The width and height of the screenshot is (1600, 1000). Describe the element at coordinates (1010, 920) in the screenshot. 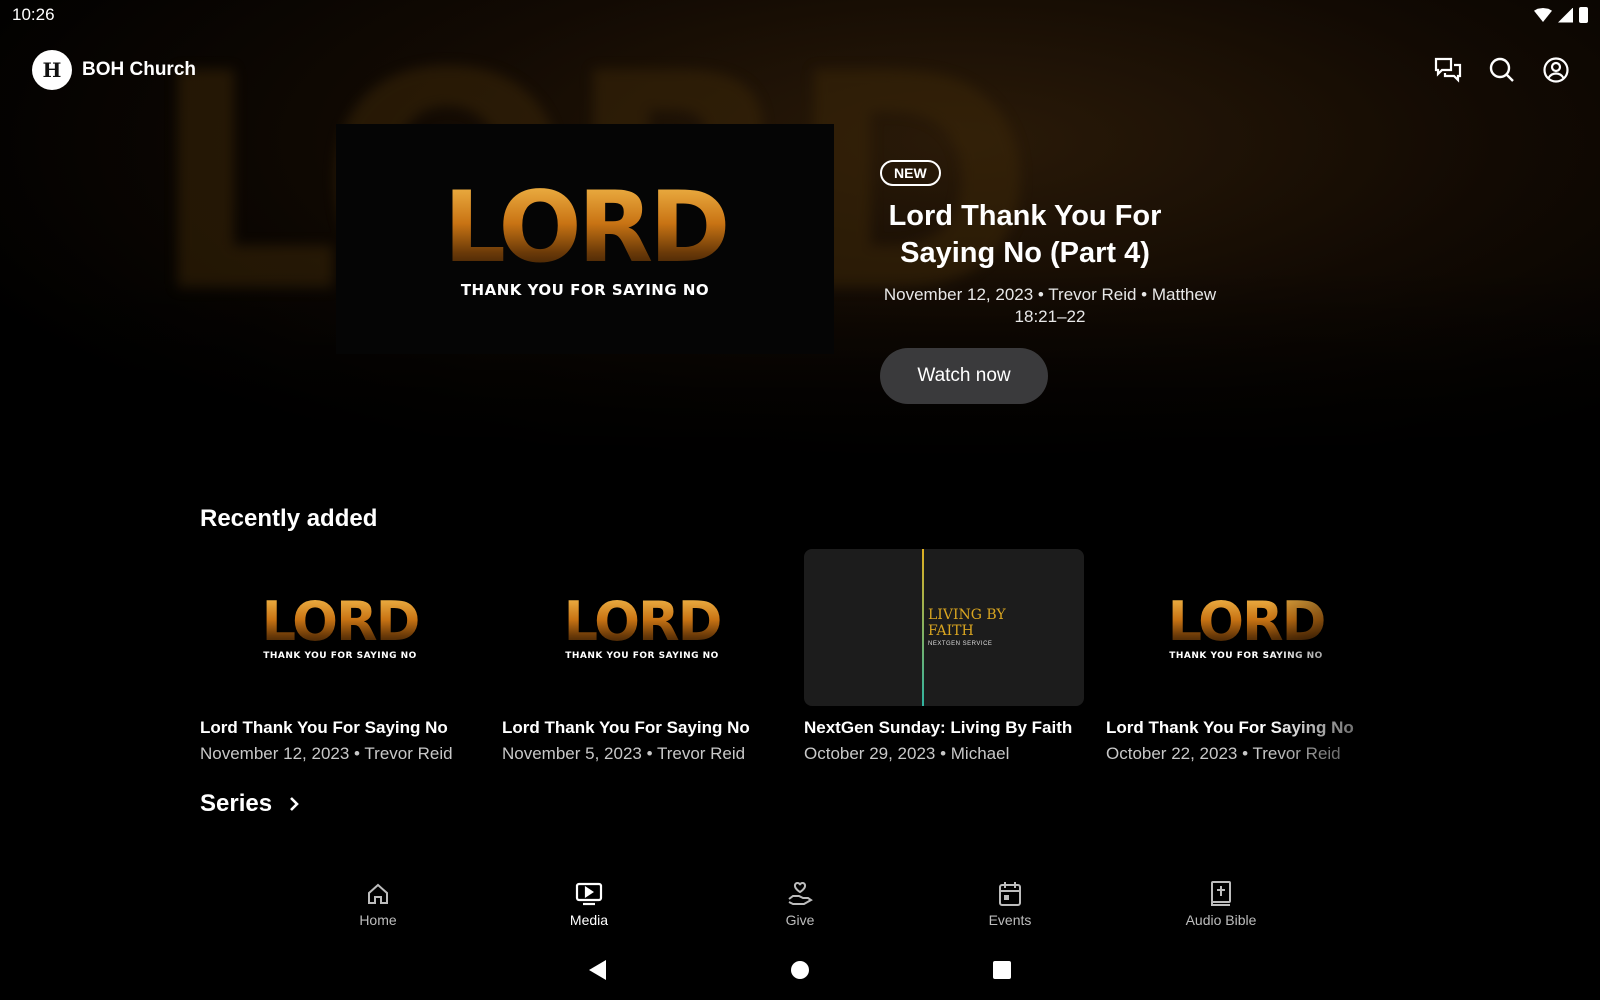

I see `nav-label: Events` at that location.